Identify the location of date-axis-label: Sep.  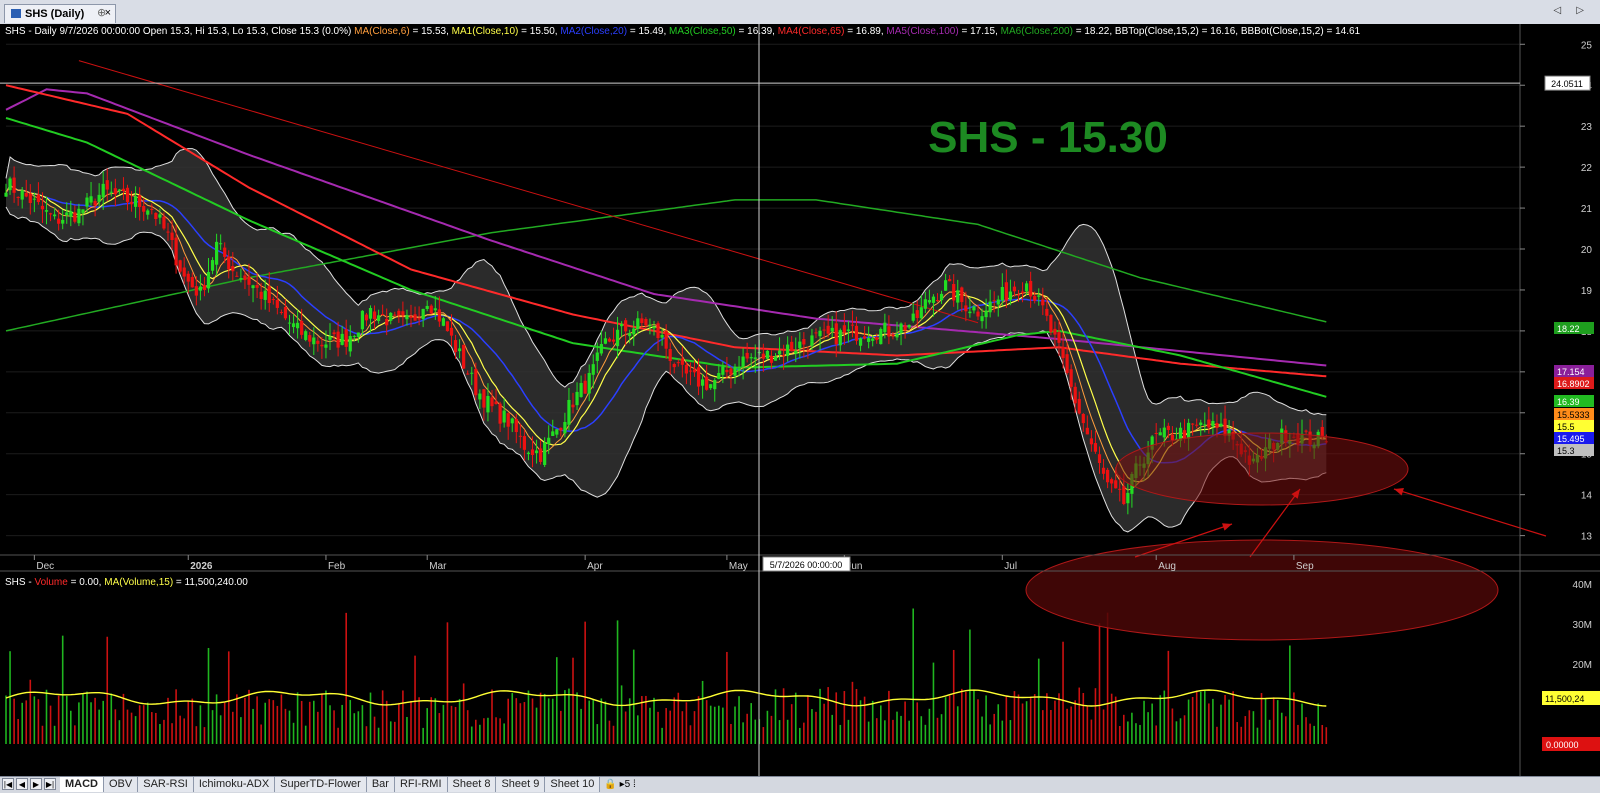
(1305, 566).